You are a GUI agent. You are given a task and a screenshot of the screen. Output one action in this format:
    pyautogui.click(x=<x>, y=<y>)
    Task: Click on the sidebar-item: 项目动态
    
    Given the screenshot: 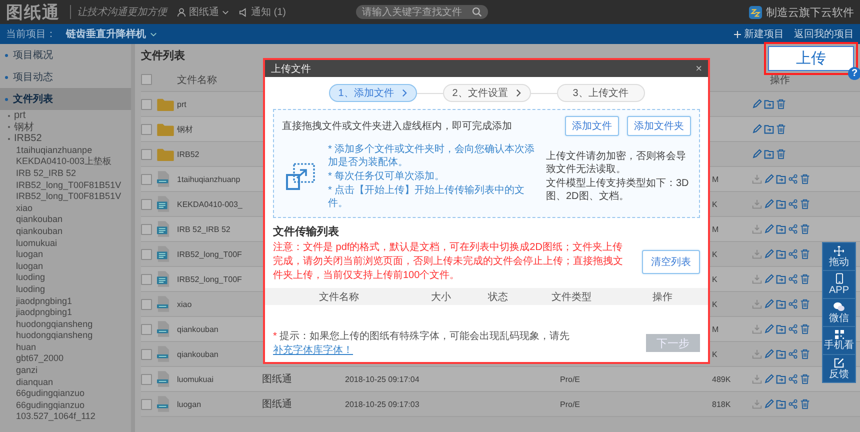 What is the action you would take?
    pyautogui.click(x=65, y=77)
    